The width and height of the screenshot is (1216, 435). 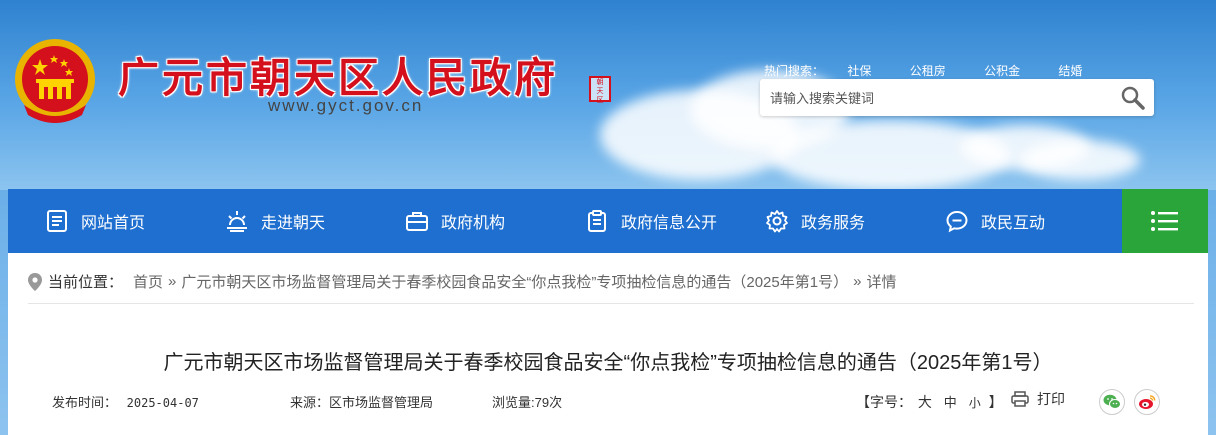 I want to click on view-count: 浏览量:79次, so click(x=527, y=401).